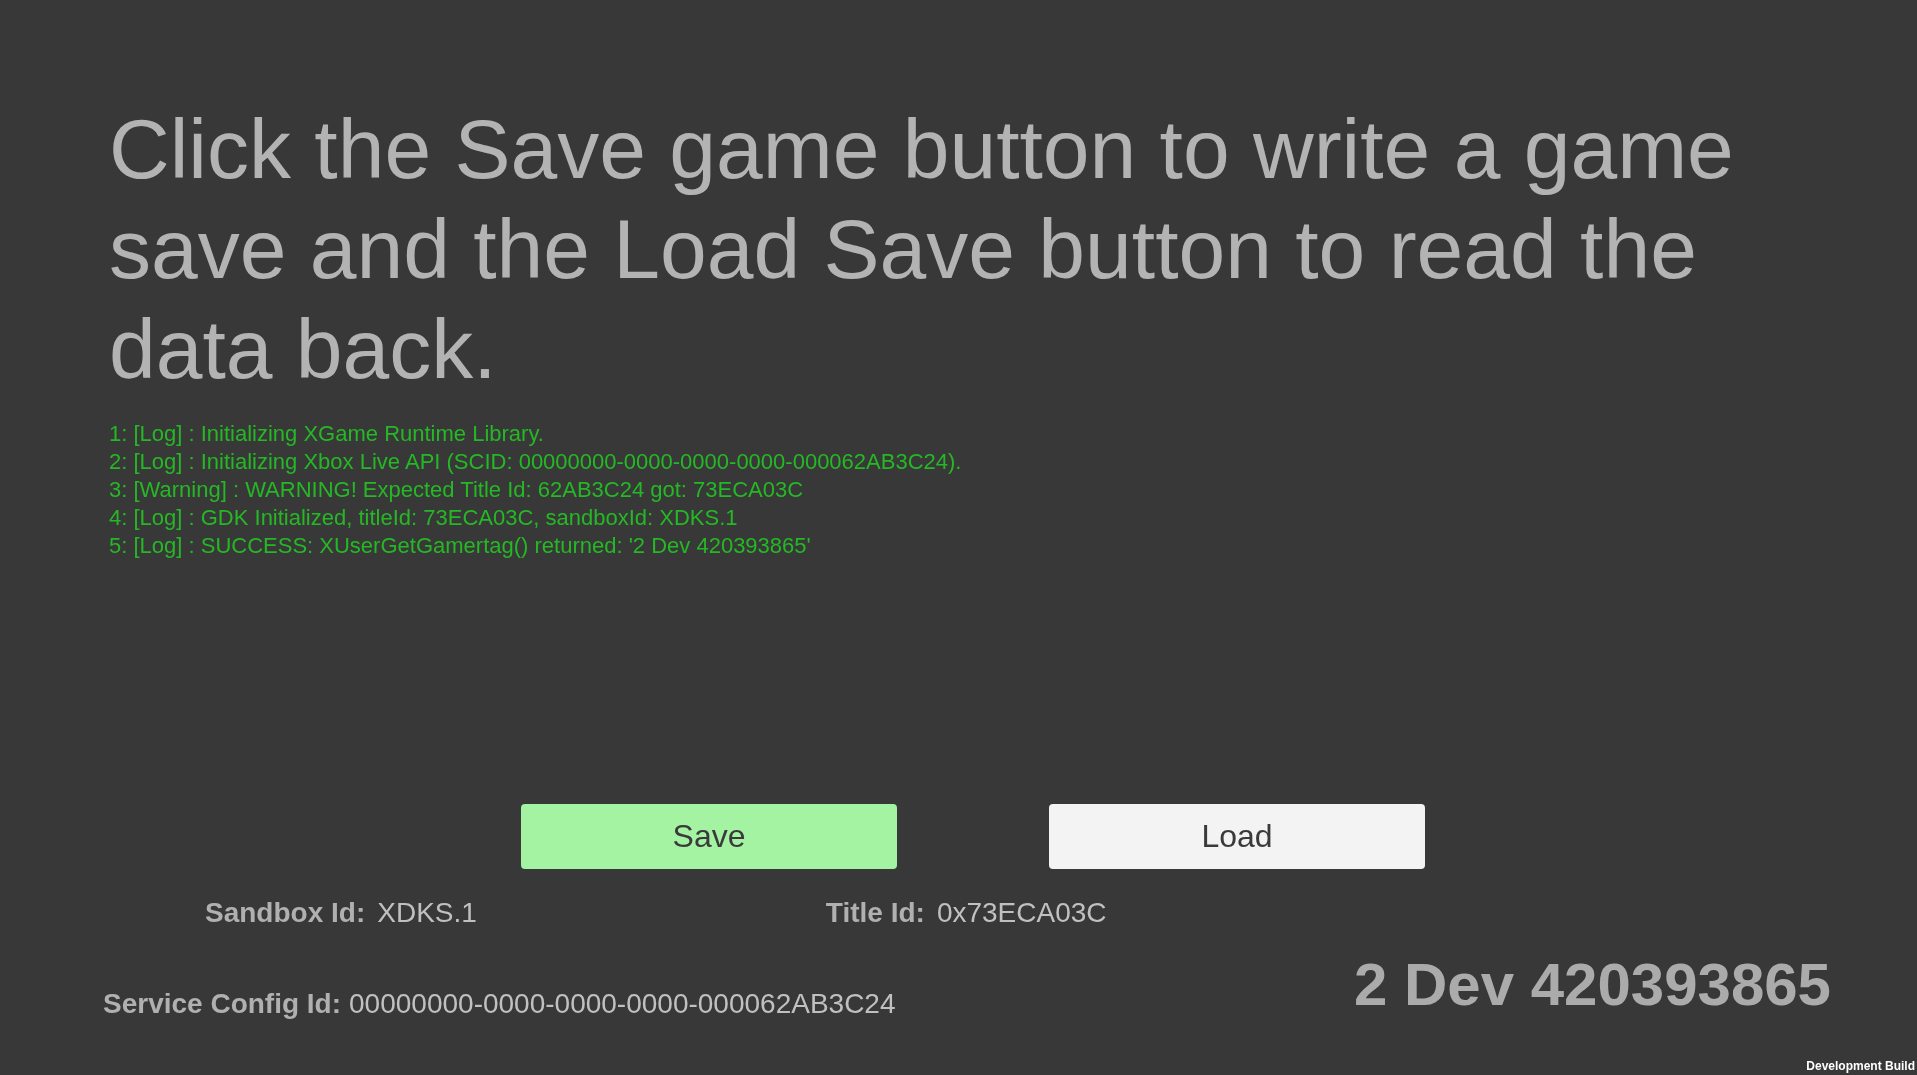 The image size is (1917, 1075). Describe the element at coordinates (423, 518) in the screenshot. I see `log-line: 4: [Log] : GDK Initialized, titleId: 73ECA03C, sandboxId: XDKS.1` at that location.